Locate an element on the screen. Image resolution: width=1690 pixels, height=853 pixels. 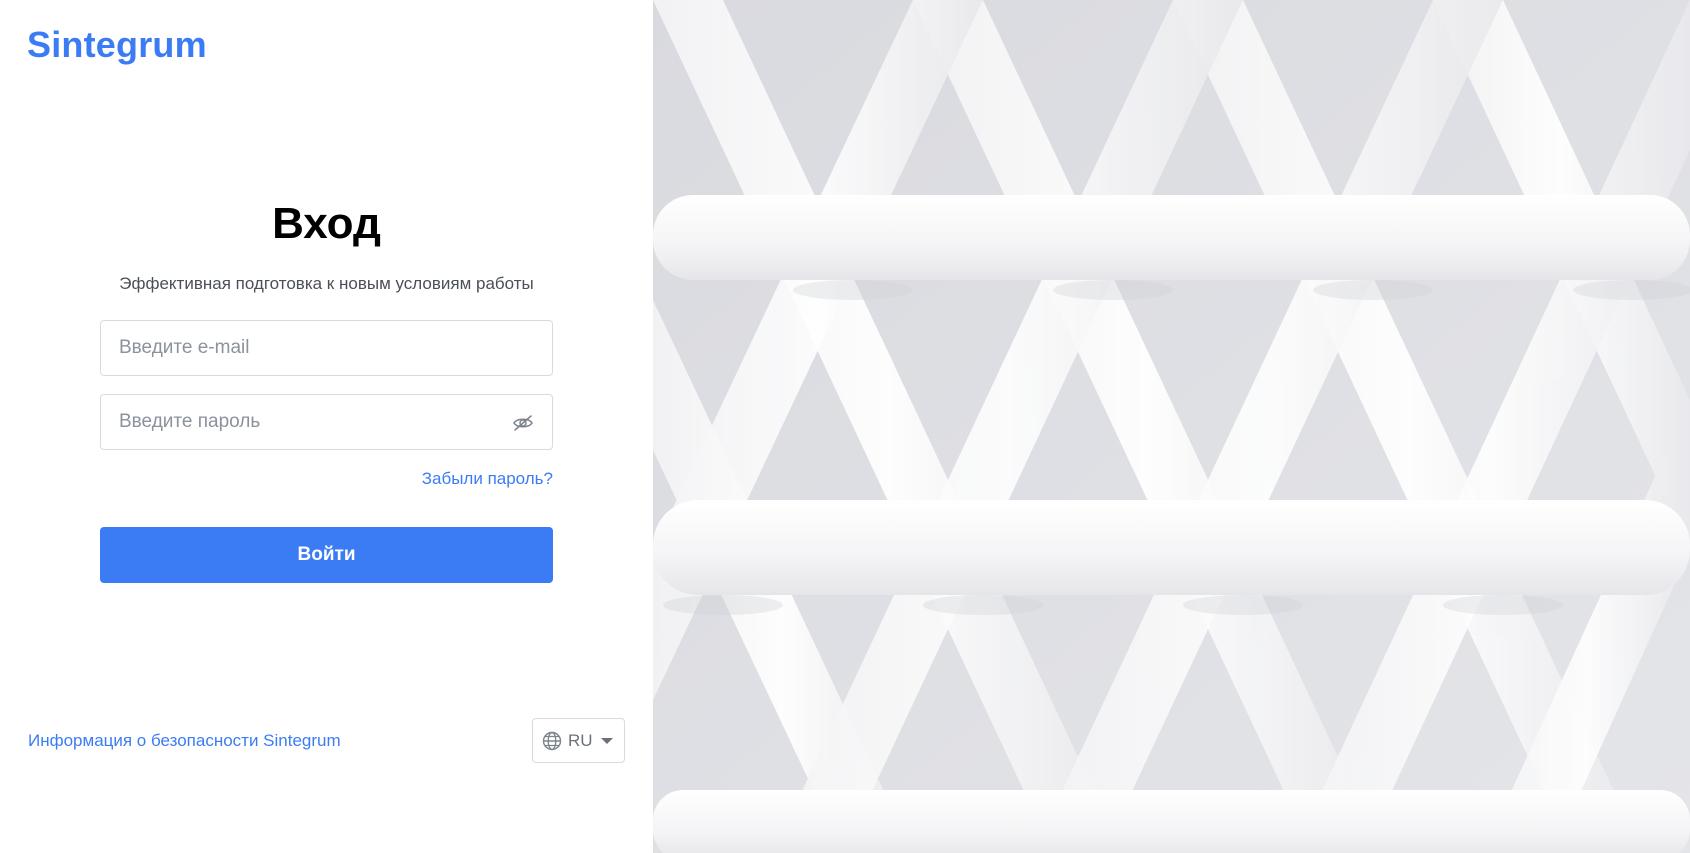
forgot-password-link: Забыли пароль? is located at coordinates (487, 478).